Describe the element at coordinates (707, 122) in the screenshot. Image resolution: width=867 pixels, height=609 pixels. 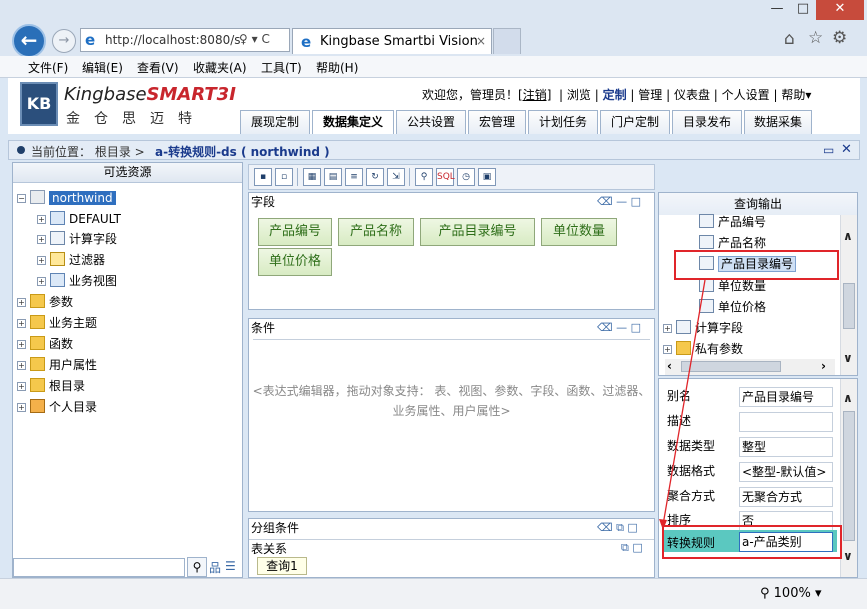
I see `tab-catalog-publish: 目录发布` at that location.